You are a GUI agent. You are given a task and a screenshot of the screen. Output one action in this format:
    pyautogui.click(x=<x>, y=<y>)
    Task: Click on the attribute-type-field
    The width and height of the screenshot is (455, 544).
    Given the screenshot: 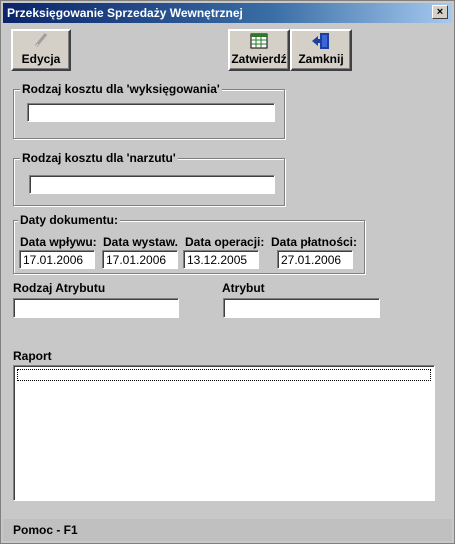 What is the action you would take?
    pyautogui.click(x=96, y=308)
    